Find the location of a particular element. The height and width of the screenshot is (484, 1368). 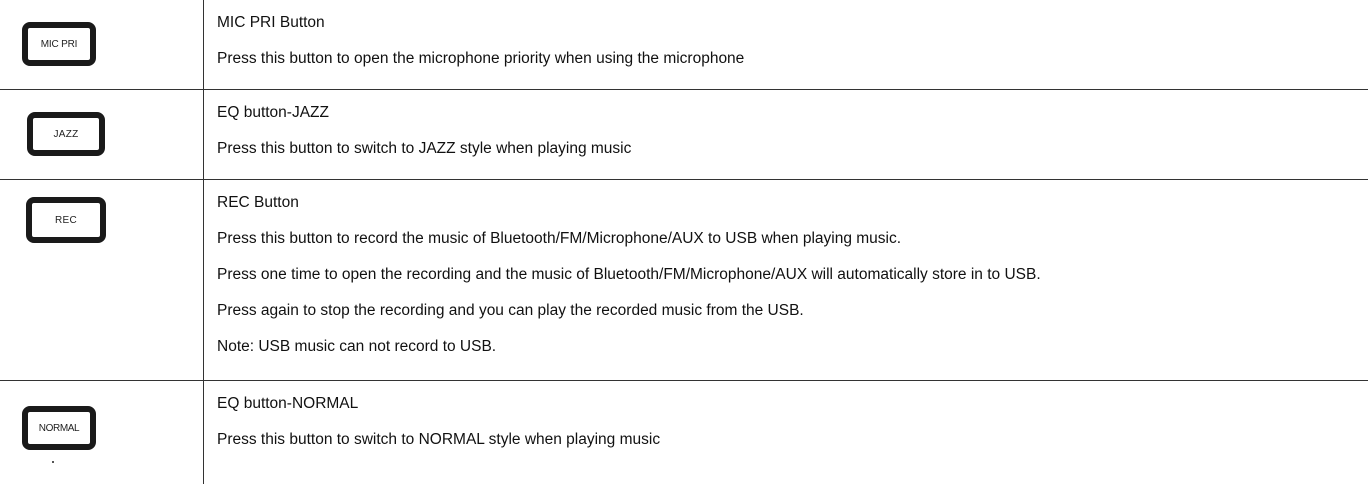

button-illustration-cell: JAZZ is located at coordinates (102, 134).